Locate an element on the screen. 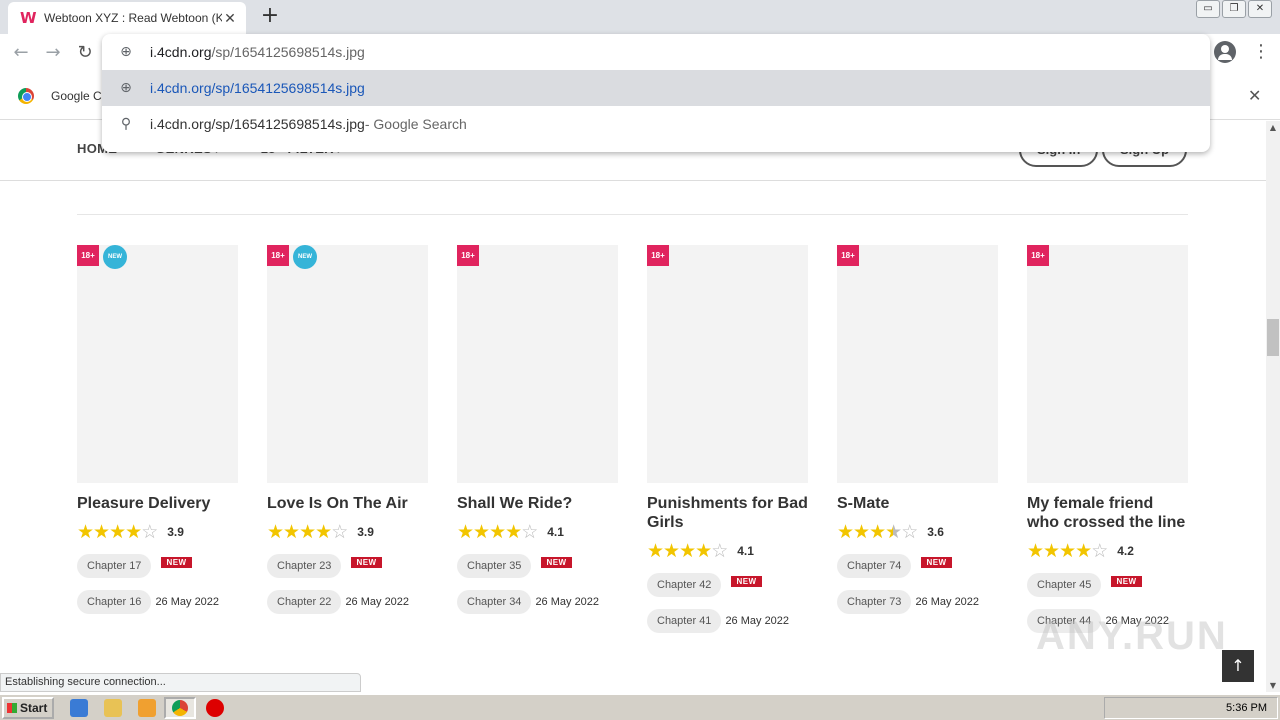 Image resolution: width=1280 pixels, height=720 pixels. manga-title: My female friend who crossed the line is located at coordinates (1107, 513).